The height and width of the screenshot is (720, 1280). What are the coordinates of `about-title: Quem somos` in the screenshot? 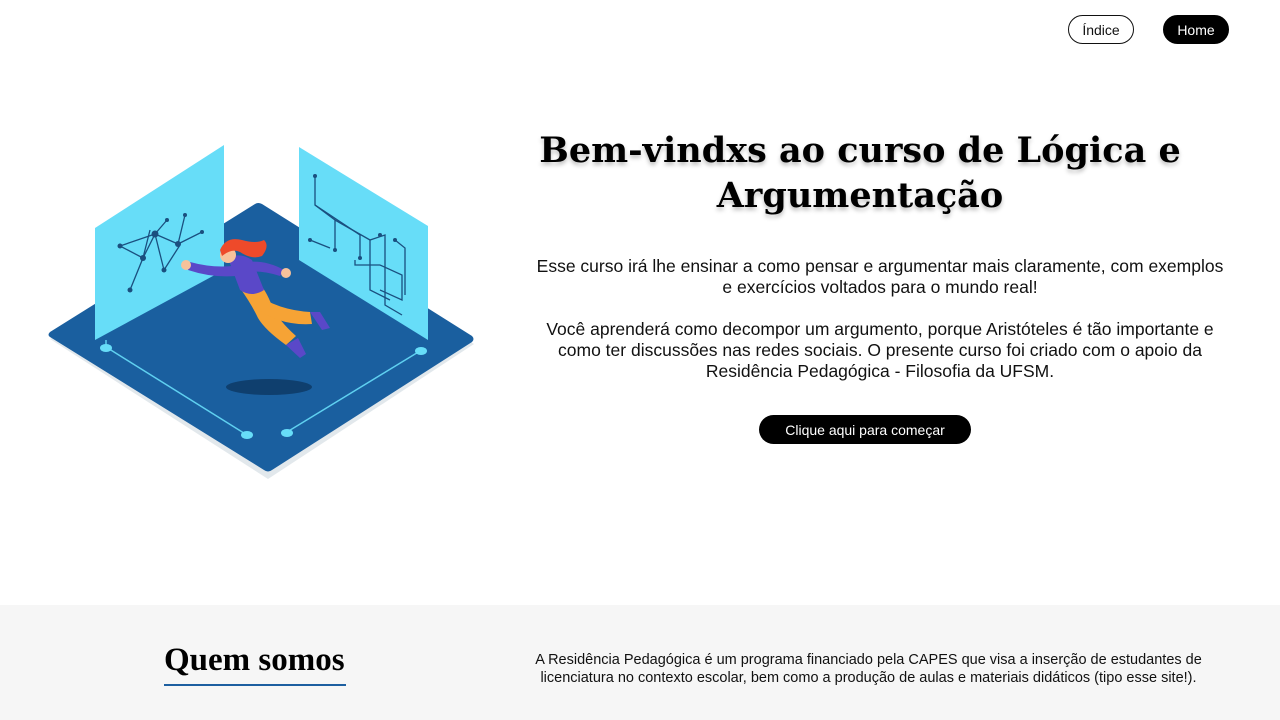 It's located at (254, 660).